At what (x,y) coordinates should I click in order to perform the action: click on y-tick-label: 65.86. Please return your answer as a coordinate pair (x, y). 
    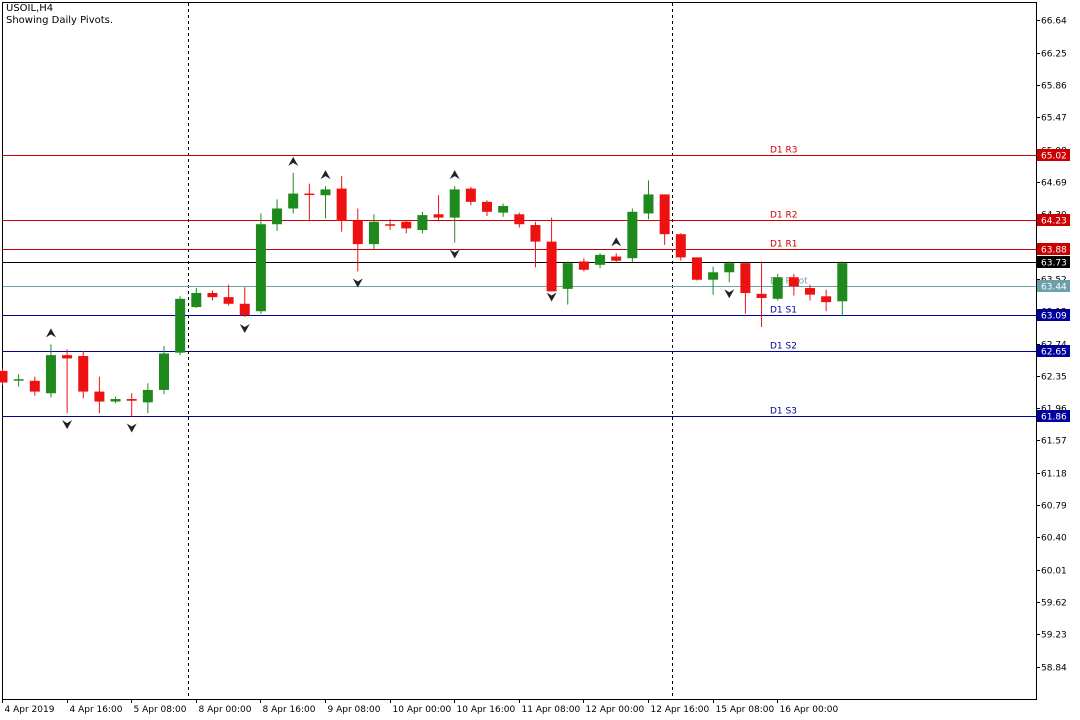
    Looking at the image, I should click on (1054, 87).